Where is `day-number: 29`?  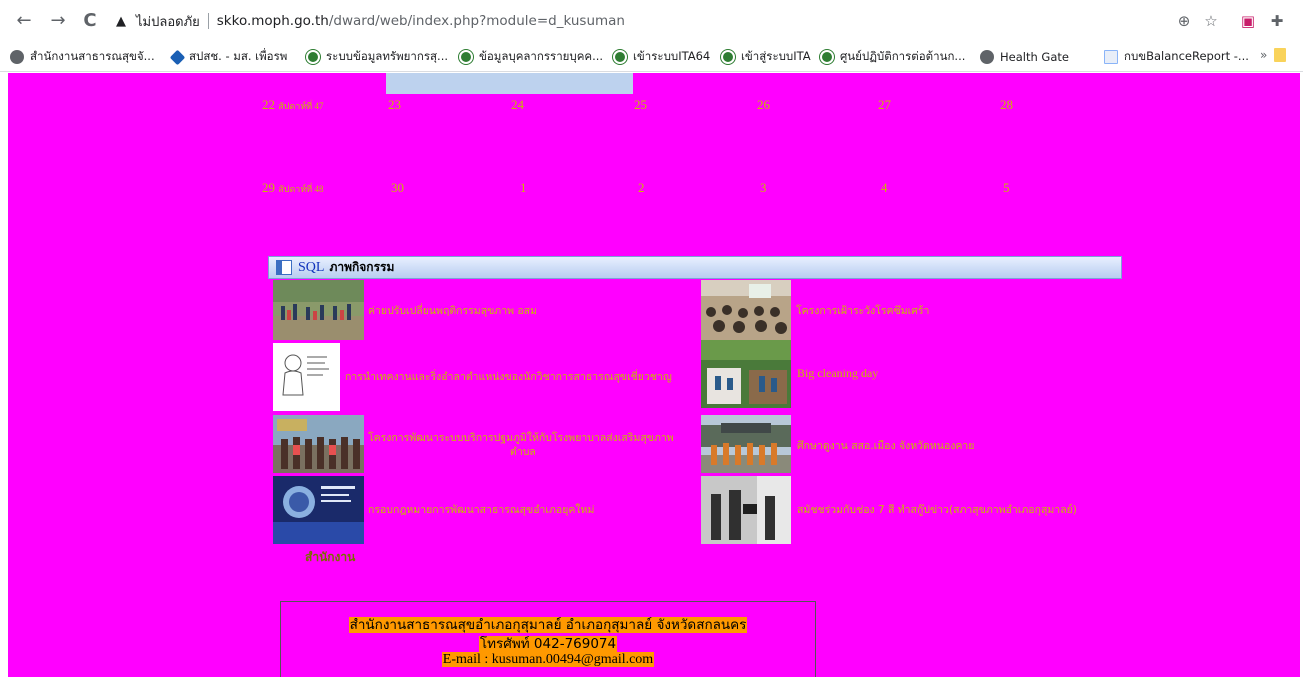 day-number: 29 is located at coordinates (268, 187).